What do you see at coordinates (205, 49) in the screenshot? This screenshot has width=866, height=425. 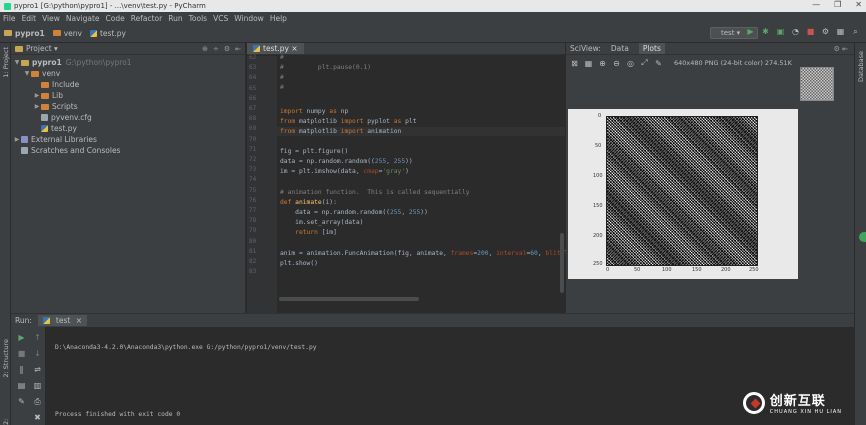 I see `globe-icon: ⊕` at bounding box center [205, 49].